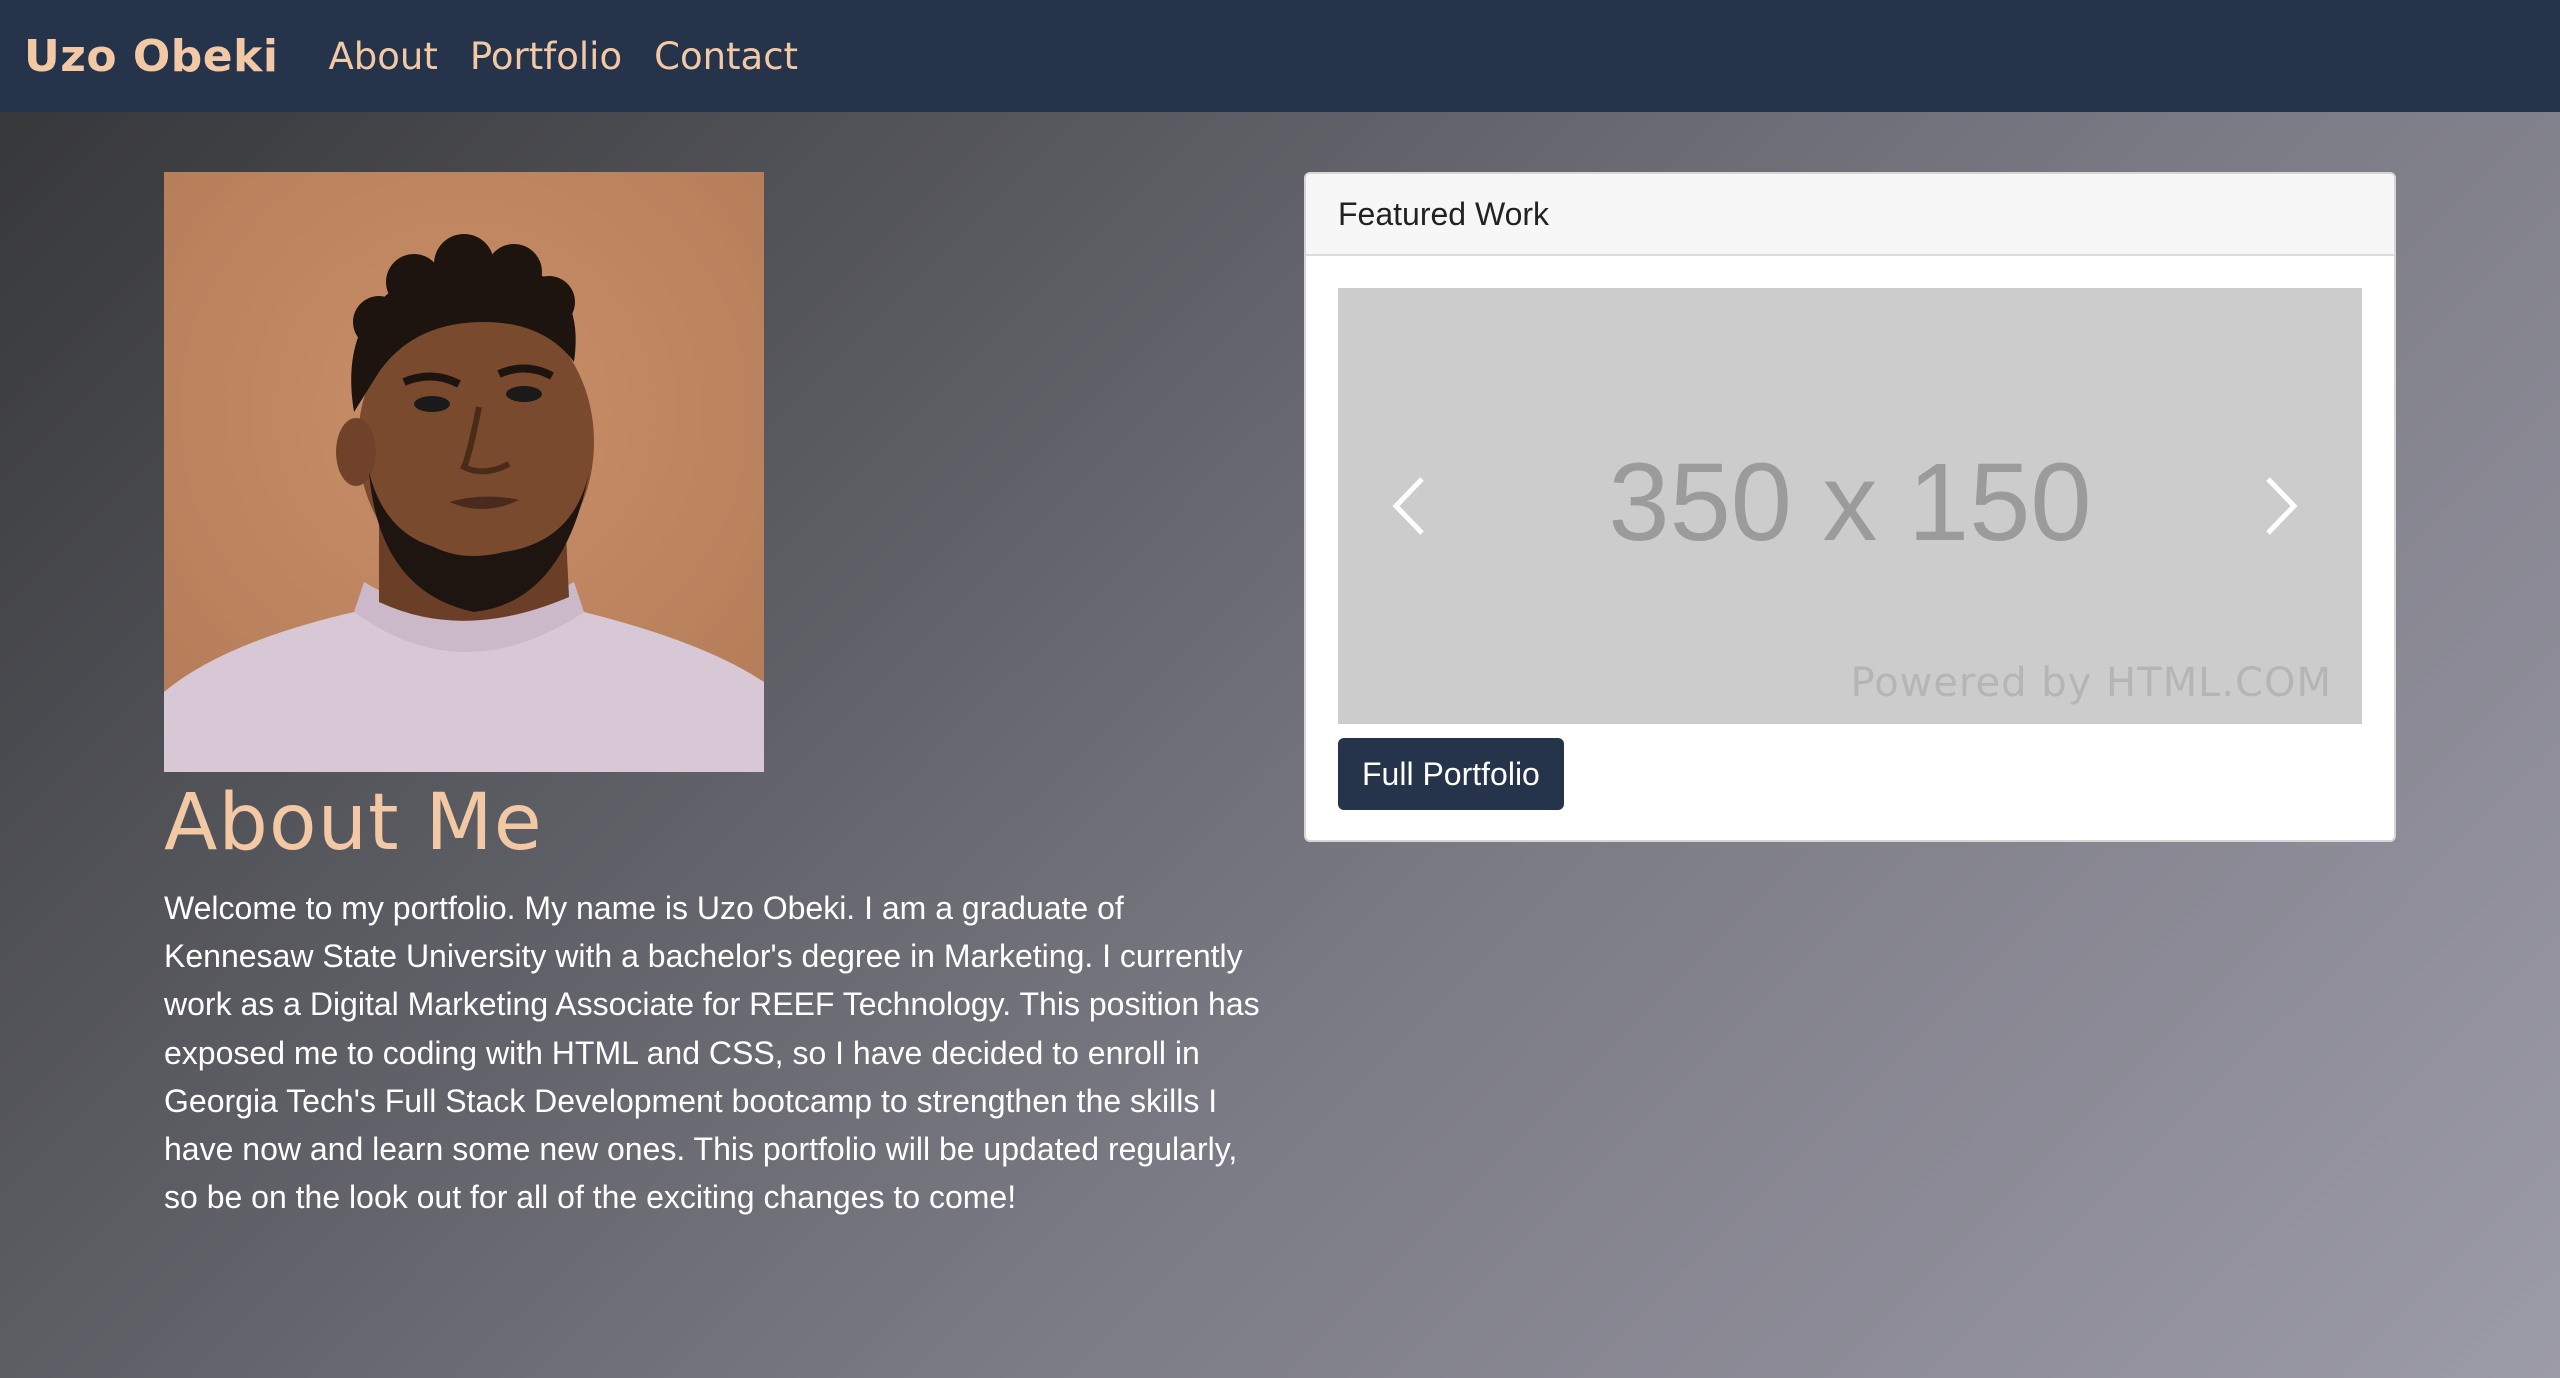 This screenshot has height=1378, width=2560. I want to click on chevron-left-icon, so click(1408, 506).